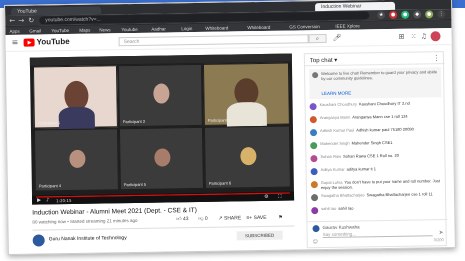 Image resolution: width=465 pixels, height=261 pixels. Describe the element at coordinates (384, 103) in the screenshot. I see `chat-message-body: Kaushani Choudhury IT 2.nd` at that location.